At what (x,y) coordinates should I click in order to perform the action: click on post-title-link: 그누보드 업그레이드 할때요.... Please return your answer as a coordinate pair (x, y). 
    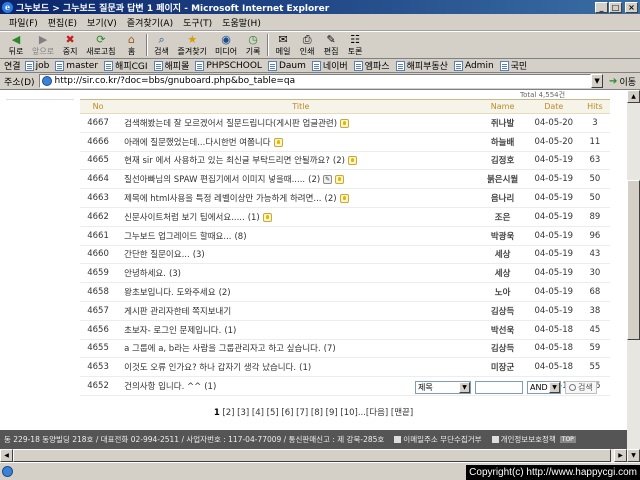
    Looking at the image, I should click on (177, 237).